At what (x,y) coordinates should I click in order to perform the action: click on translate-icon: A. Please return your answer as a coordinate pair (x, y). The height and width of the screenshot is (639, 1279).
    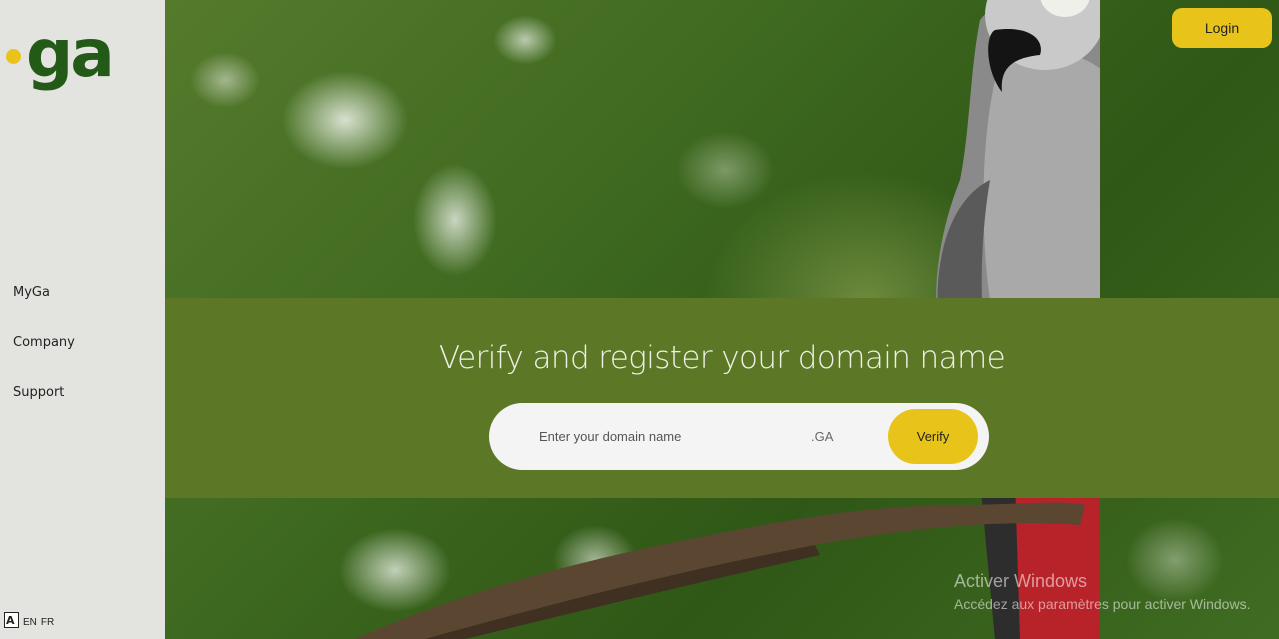
    Looking at the image, I should click on (11, 620).